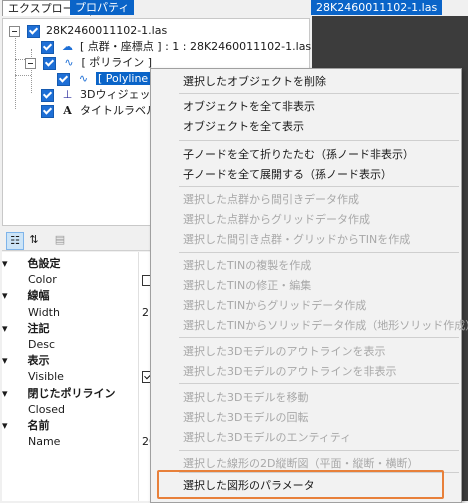 This screenshot has width=468, height=503. Describe the element at coordinates (325, 326) in the screenshot. I see `menu-item: 選択したTINからソリッドデータ作成（地形ソリッド作成）` at that location.